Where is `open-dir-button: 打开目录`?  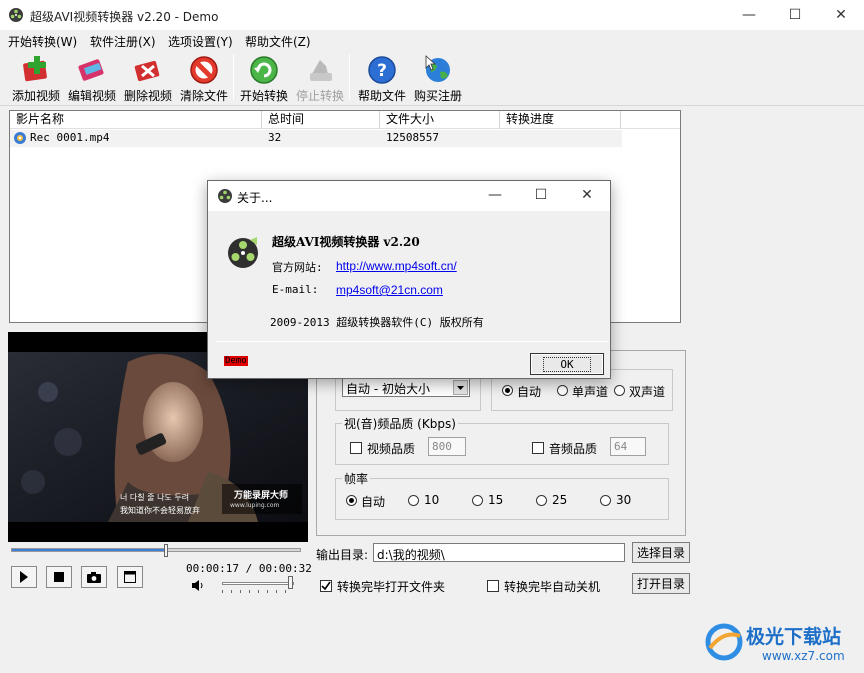 open-dir-button: 打开目录 is located at coordinates (661, 583).